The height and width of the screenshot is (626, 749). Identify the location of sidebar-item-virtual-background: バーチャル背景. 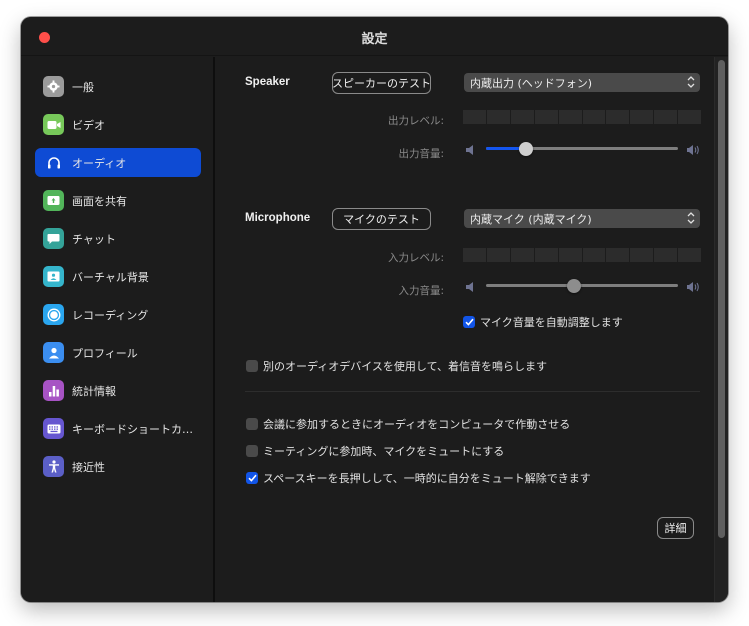
(118, 276).